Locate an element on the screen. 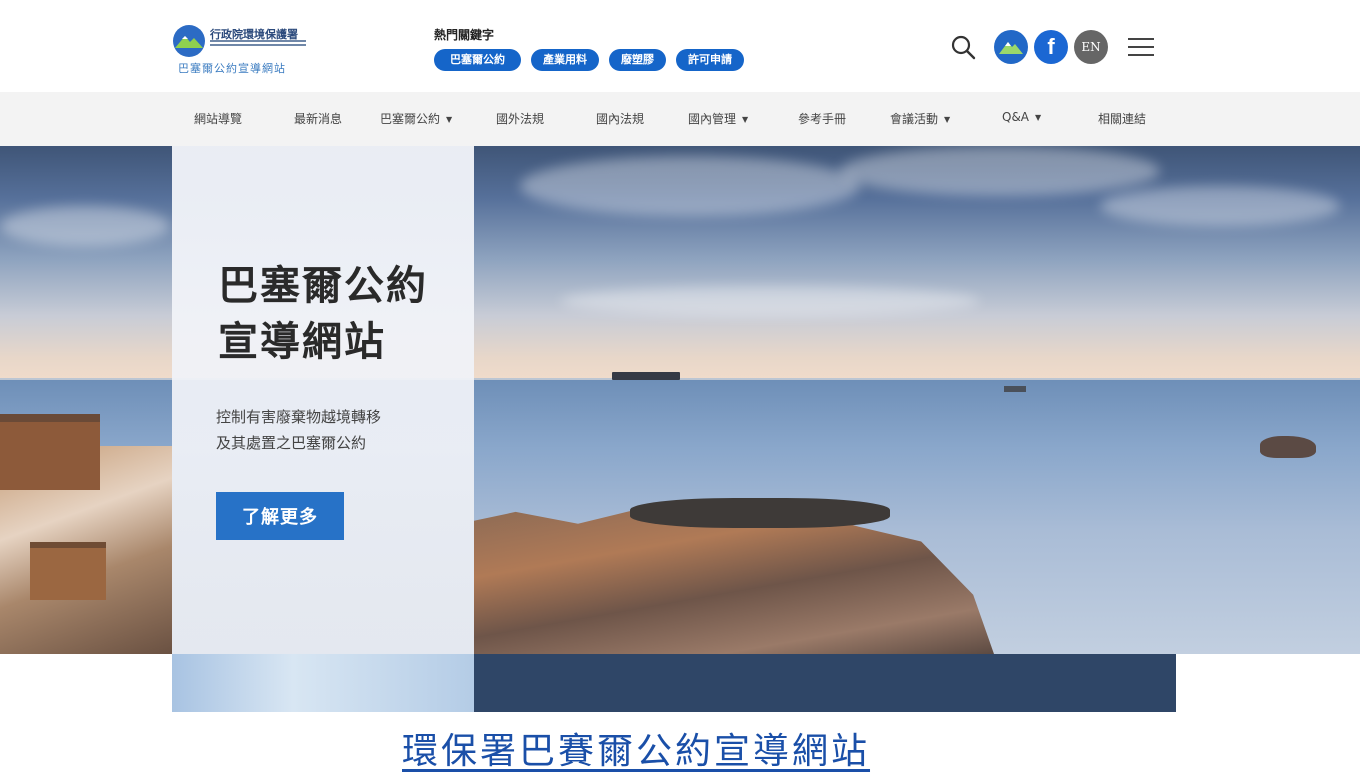  hero-title: 巴塞爾公約 宣導網站 is located at coordinates (323, 314).